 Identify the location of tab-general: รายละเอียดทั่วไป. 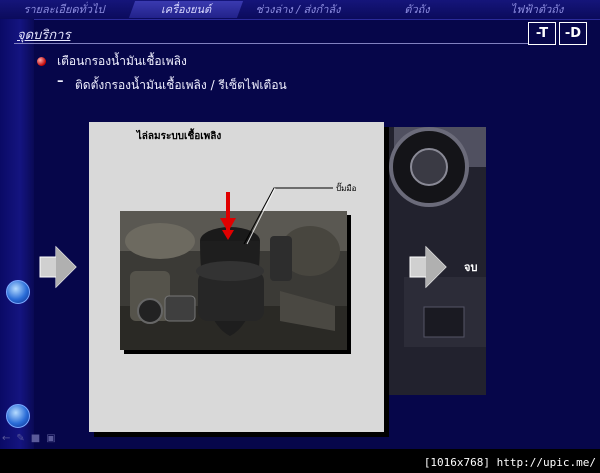
(64, 9).